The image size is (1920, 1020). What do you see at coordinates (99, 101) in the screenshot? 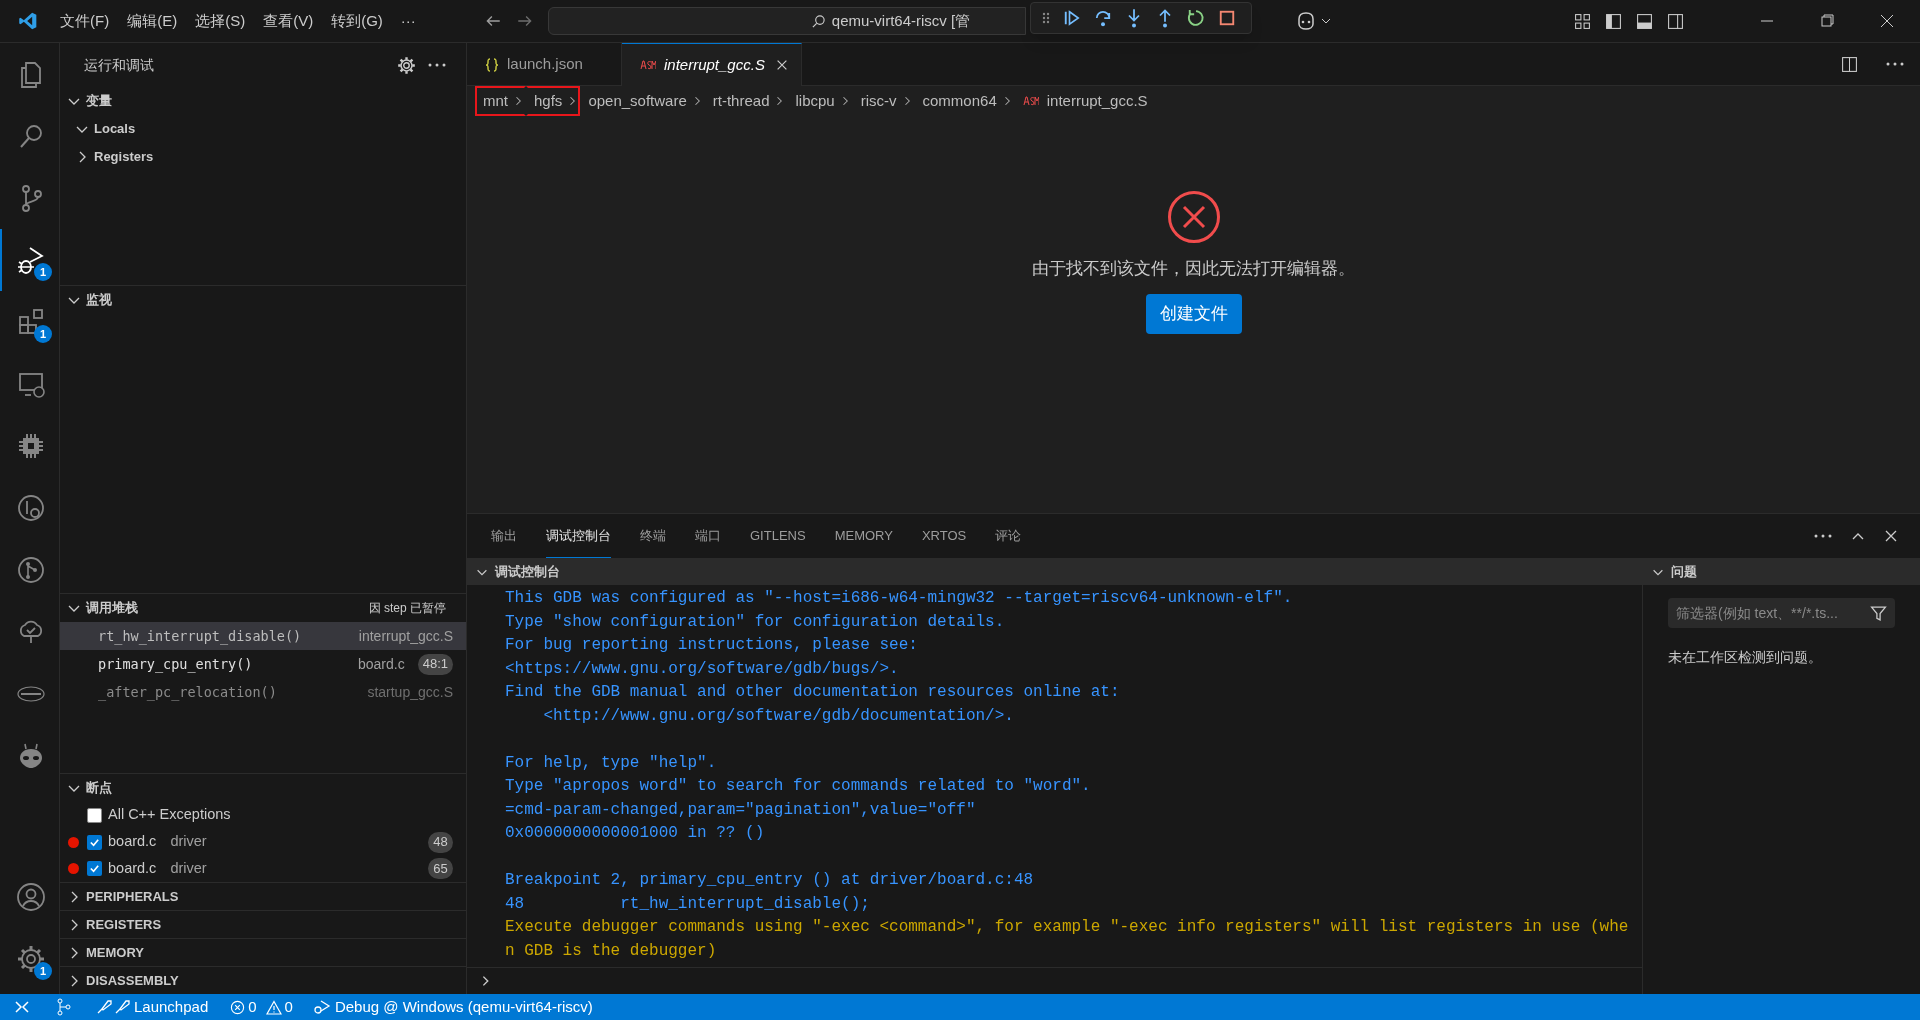
I see `section-header: 变量` at bounding box center [99, 101].